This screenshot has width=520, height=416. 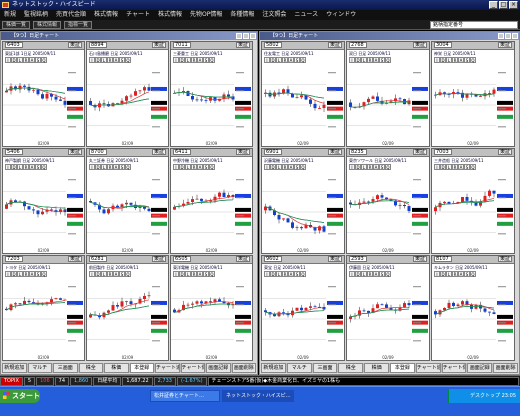 What do you see at coordinates (127, 308) in the screenshot?
I see `chart-cell: 6281 東証 前田製作 日足 2005/09/11 I D L R A S Q 02/09` at bounding box center [127, 308].